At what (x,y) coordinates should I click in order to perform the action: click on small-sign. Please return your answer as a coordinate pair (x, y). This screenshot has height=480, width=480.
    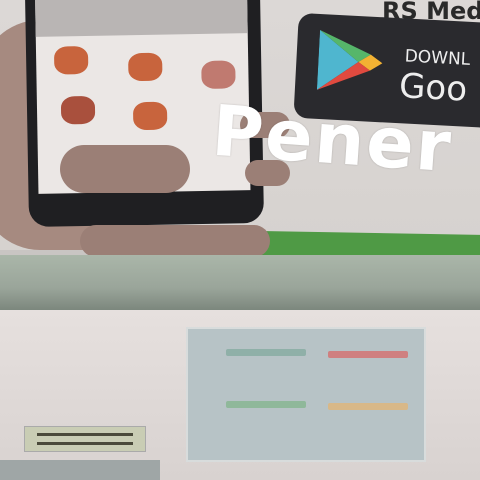
    Looking at the image, I should click on (85, 439).